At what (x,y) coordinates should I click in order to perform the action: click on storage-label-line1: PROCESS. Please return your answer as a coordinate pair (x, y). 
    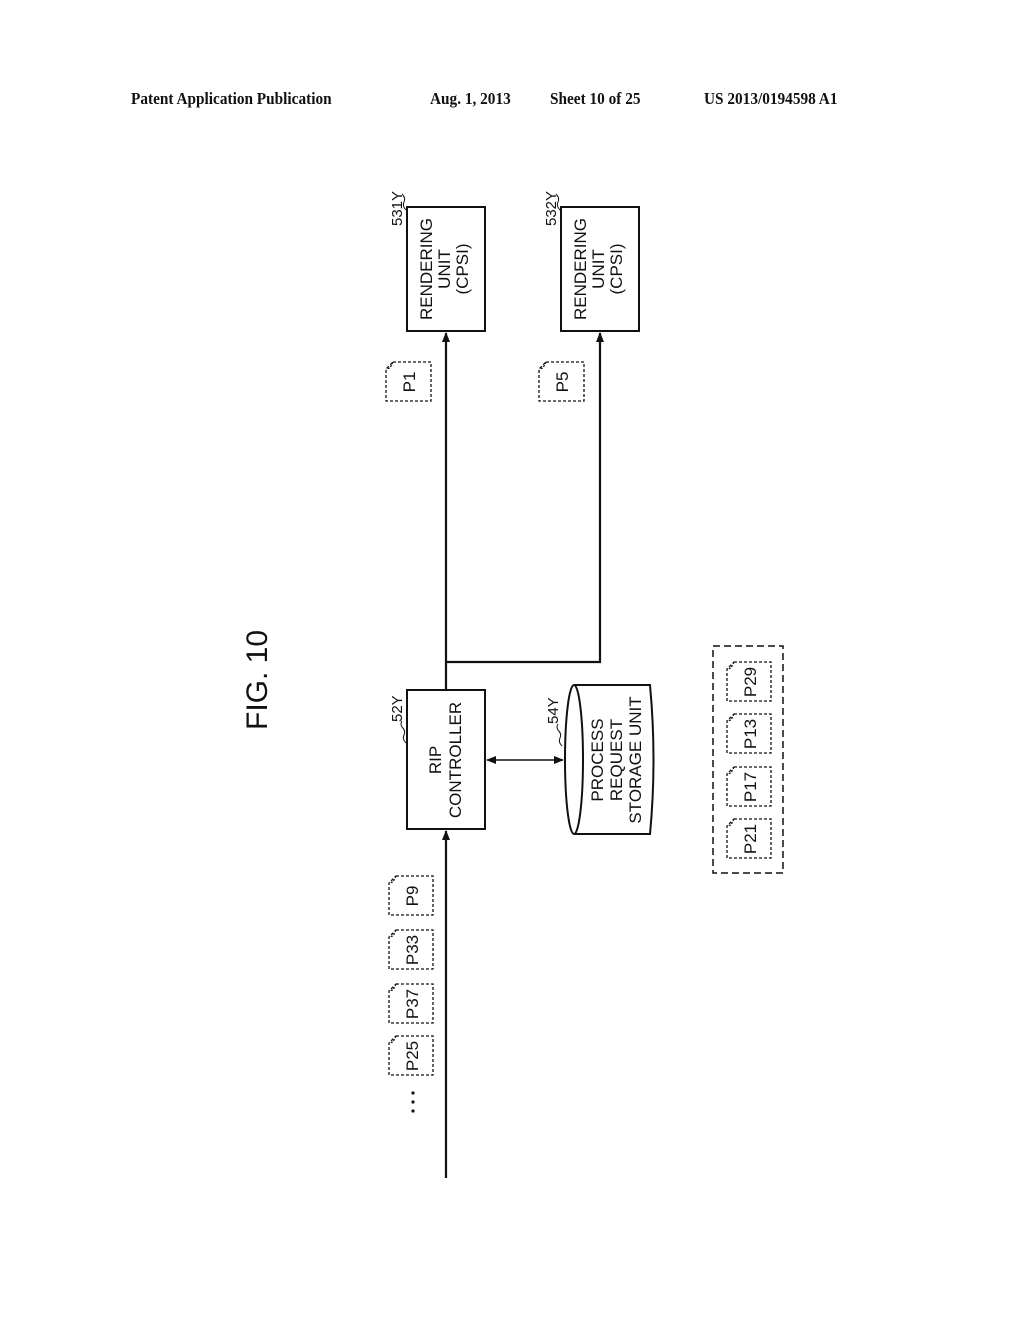
    Looking at the image, I should click on (597, 759).